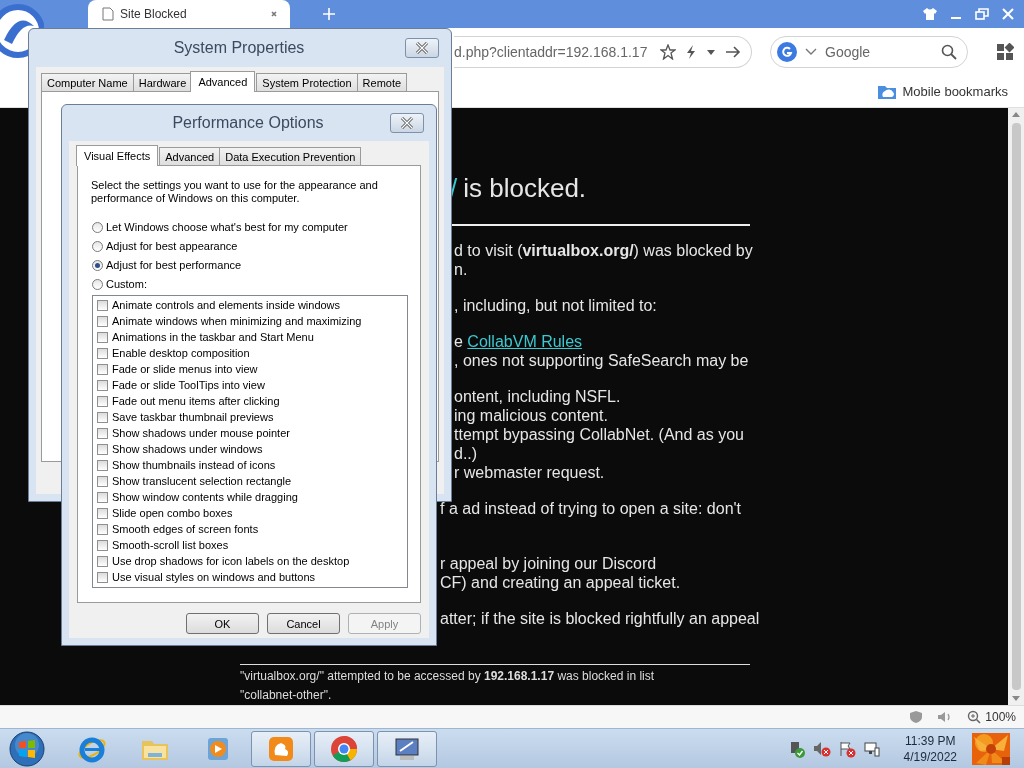  I want to click on scrollbar-thumb, so click(1016, 406).